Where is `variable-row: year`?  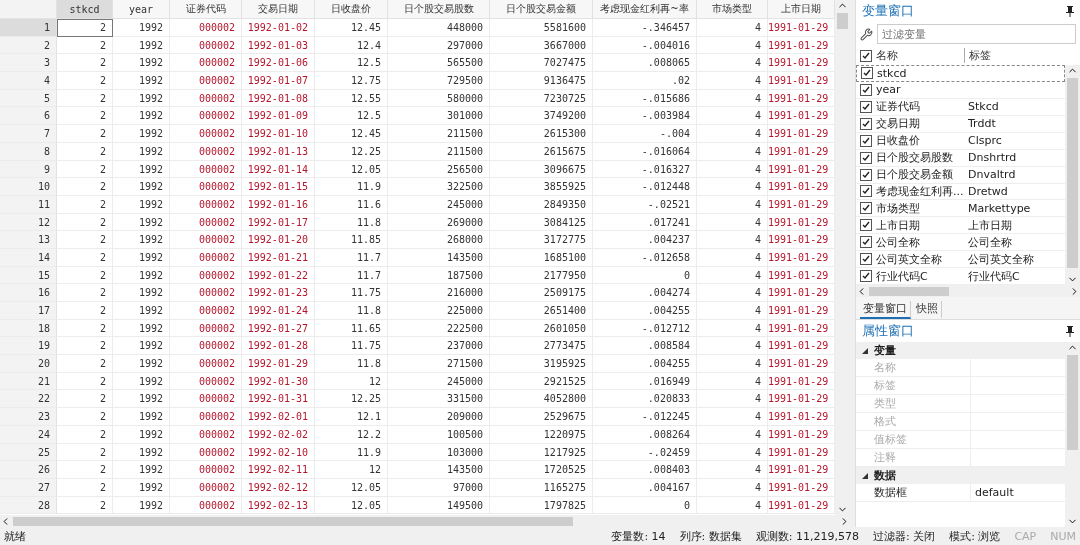
variable-row: year is located at coordinates (960, 90).